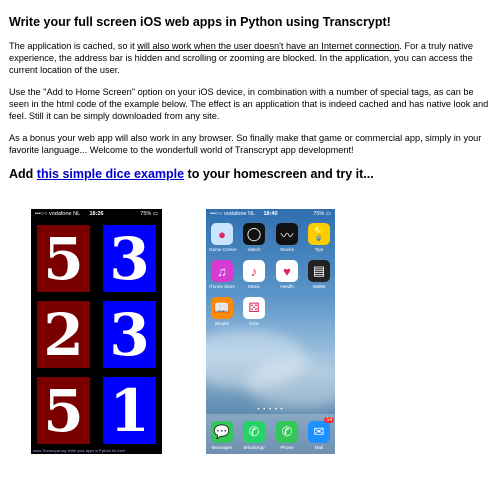 This screenshot has width=500, height=500. Describe the element at coordinates (222, 447) in the screenshot. I see `app-label: Messages` at that location.